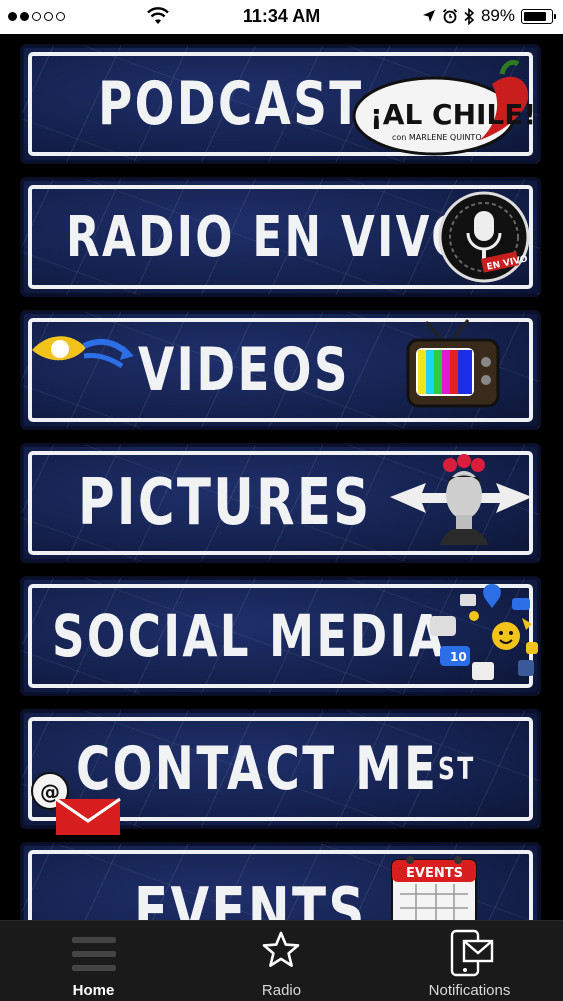 The width and height of the screenshot is (563, 1001). I want to click on tab-label: Radio, so click(281, 990).